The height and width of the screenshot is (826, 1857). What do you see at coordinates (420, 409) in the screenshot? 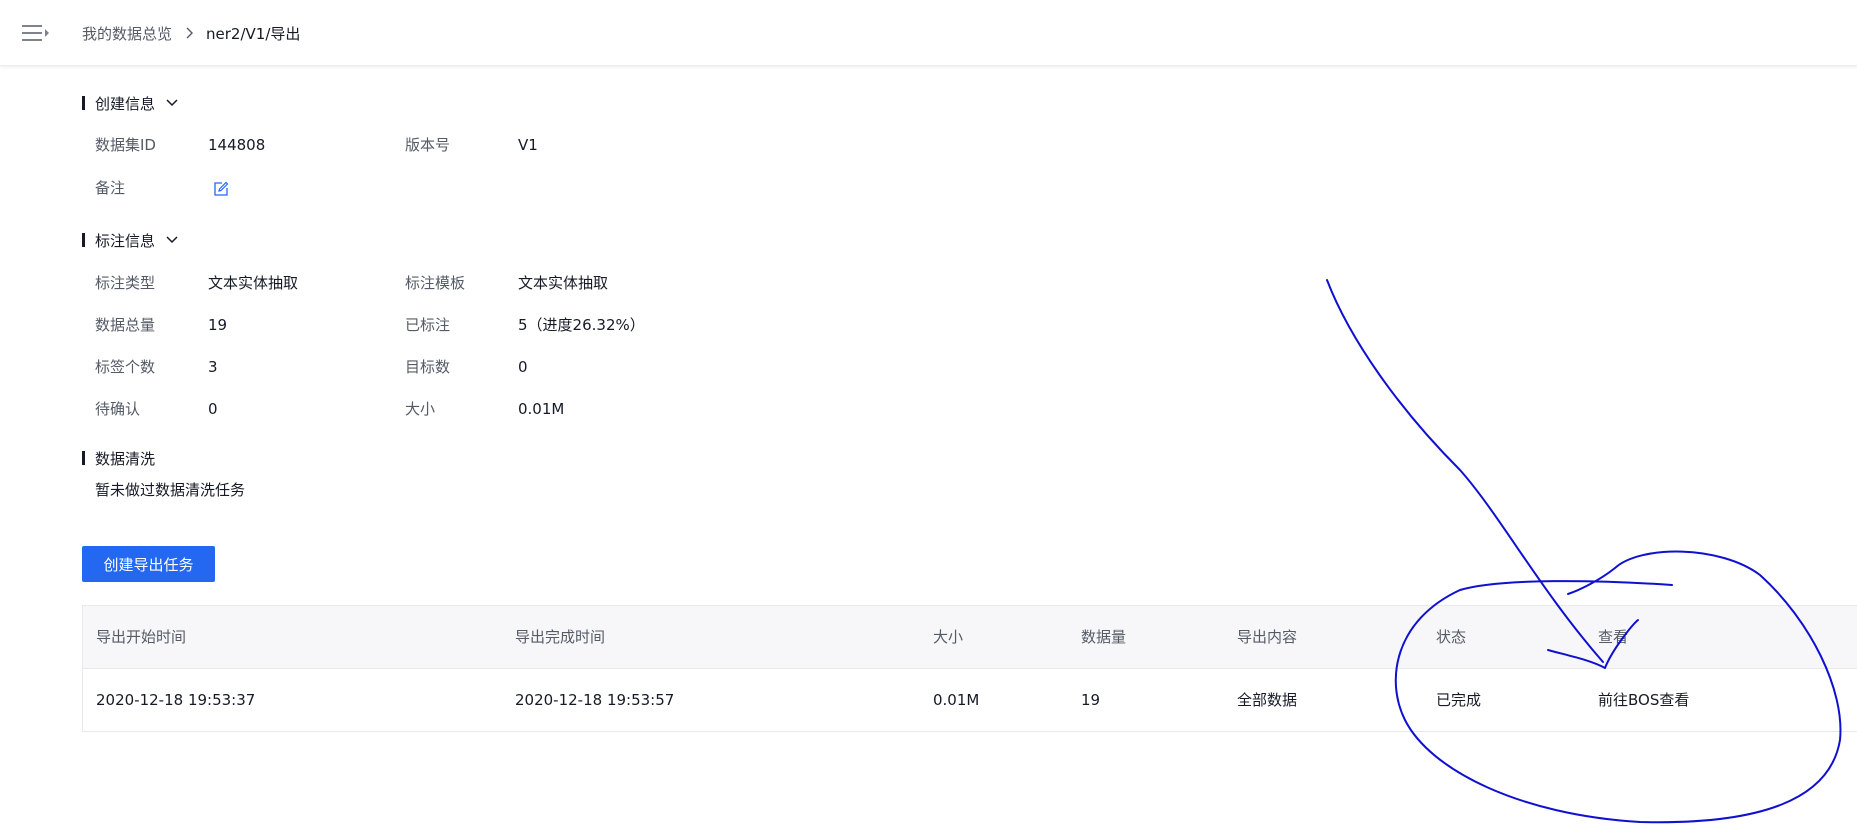
I see `size-label: 大小` at bounding box center [420, 409].